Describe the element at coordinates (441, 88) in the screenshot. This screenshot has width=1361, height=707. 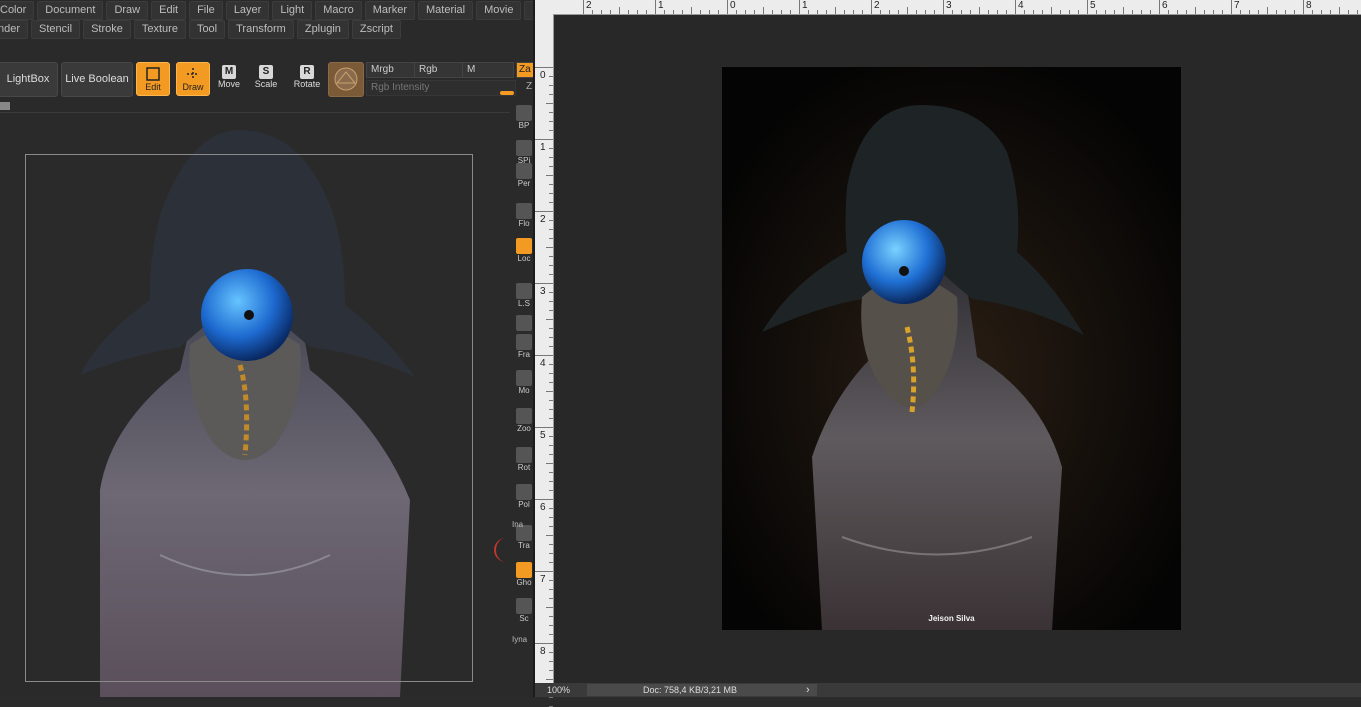
I see `rgb-intensity-slider: Rgb Intensity` at that location.